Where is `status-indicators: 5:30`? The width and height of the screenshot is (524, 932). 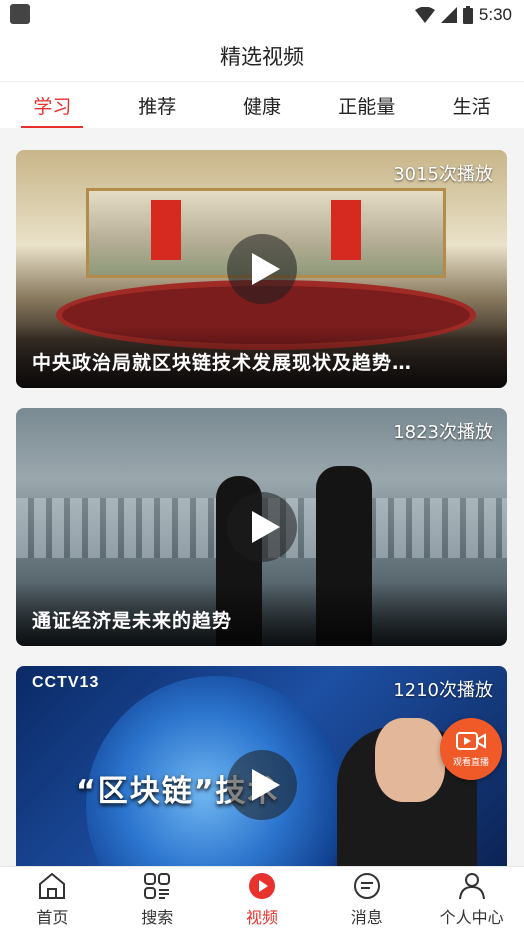 status-indicators: 5:30 is located at coordinates (463, 15).